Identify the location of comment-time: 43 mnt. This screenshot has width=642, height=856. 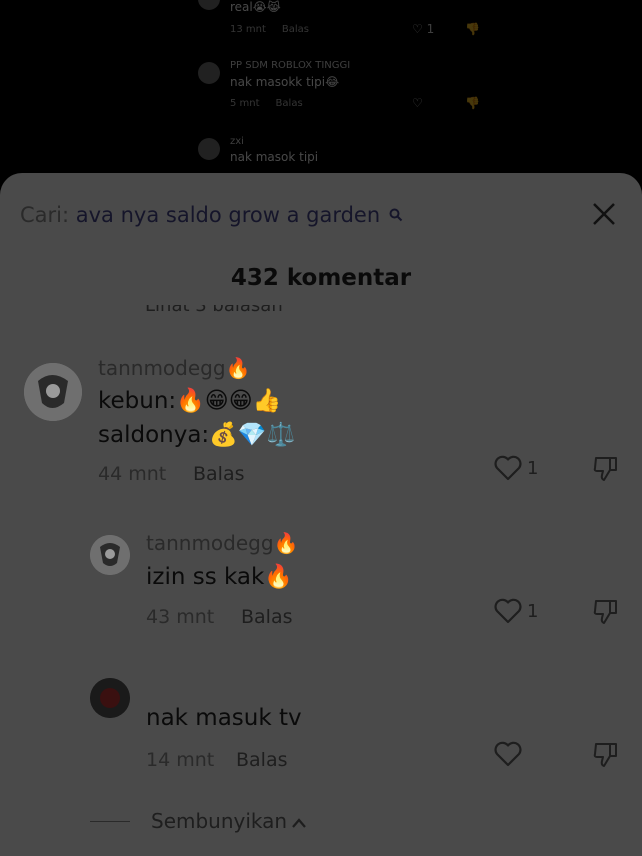
(180, 617).